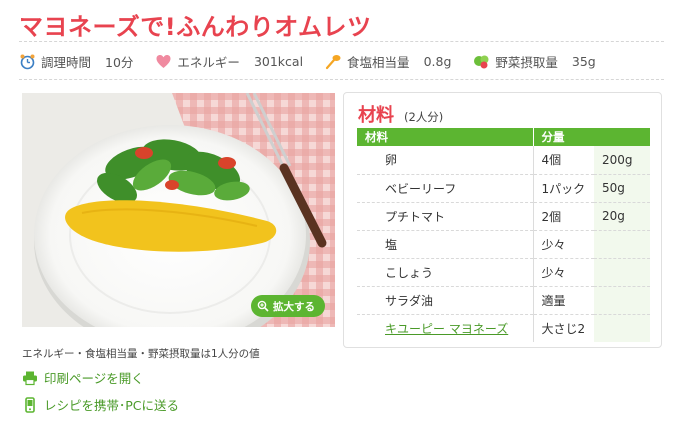 This screenshot has height=433, width=681. What do you see at coordinates (341, 41) in the screenshot?
I see `title-divider` at bounding box center [341, 41].